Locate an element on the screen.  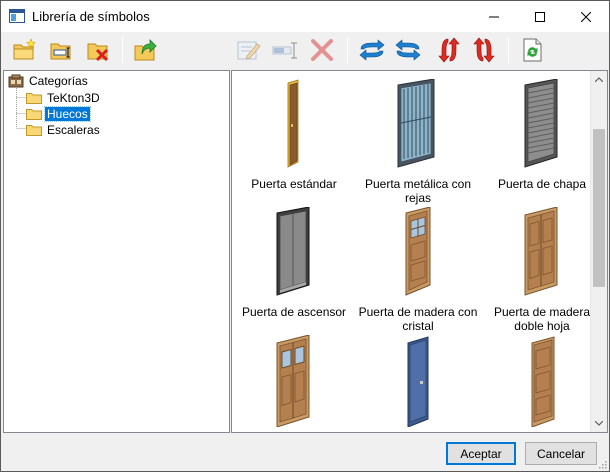
door-wood-glass-icon is located at coordinates (418, 251).